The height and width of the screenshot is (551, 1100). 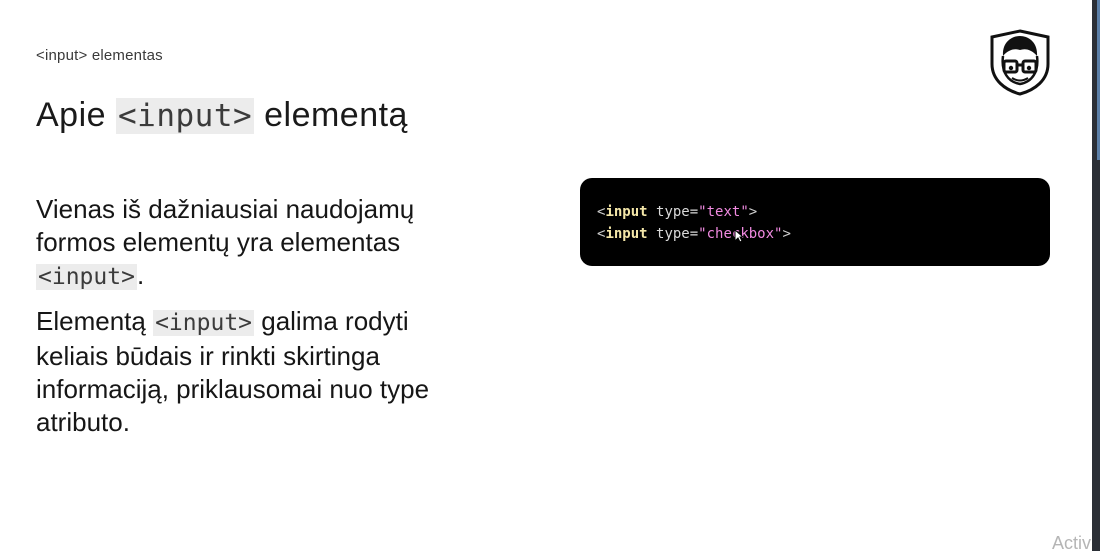 I want to click on title-inline-code: <input>, so click(x=185, y=116).